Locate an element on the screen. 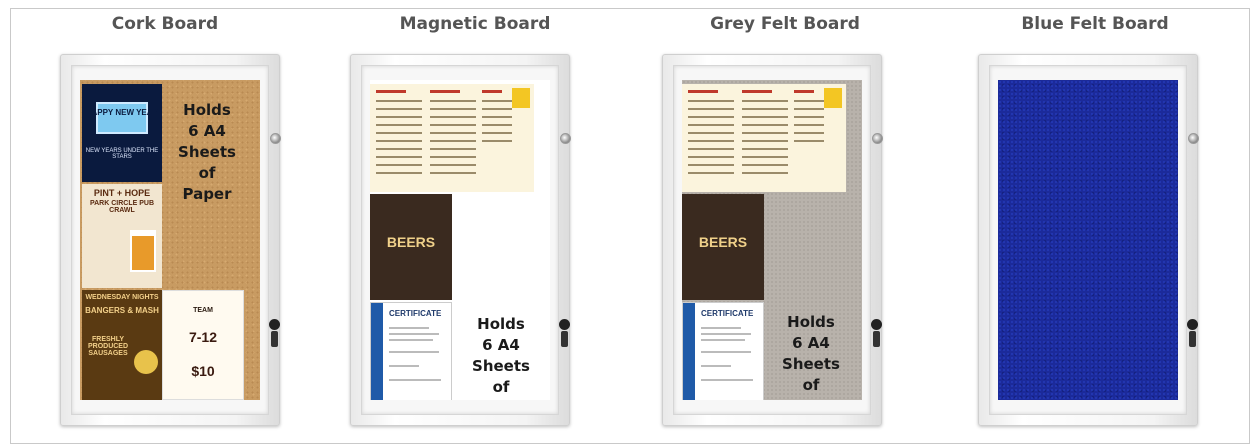 Image resolution: width=1260 pixels, height=446 pixels. blue-felt-board-title: Blue Felt Board is located at coordinates (1095, 24).